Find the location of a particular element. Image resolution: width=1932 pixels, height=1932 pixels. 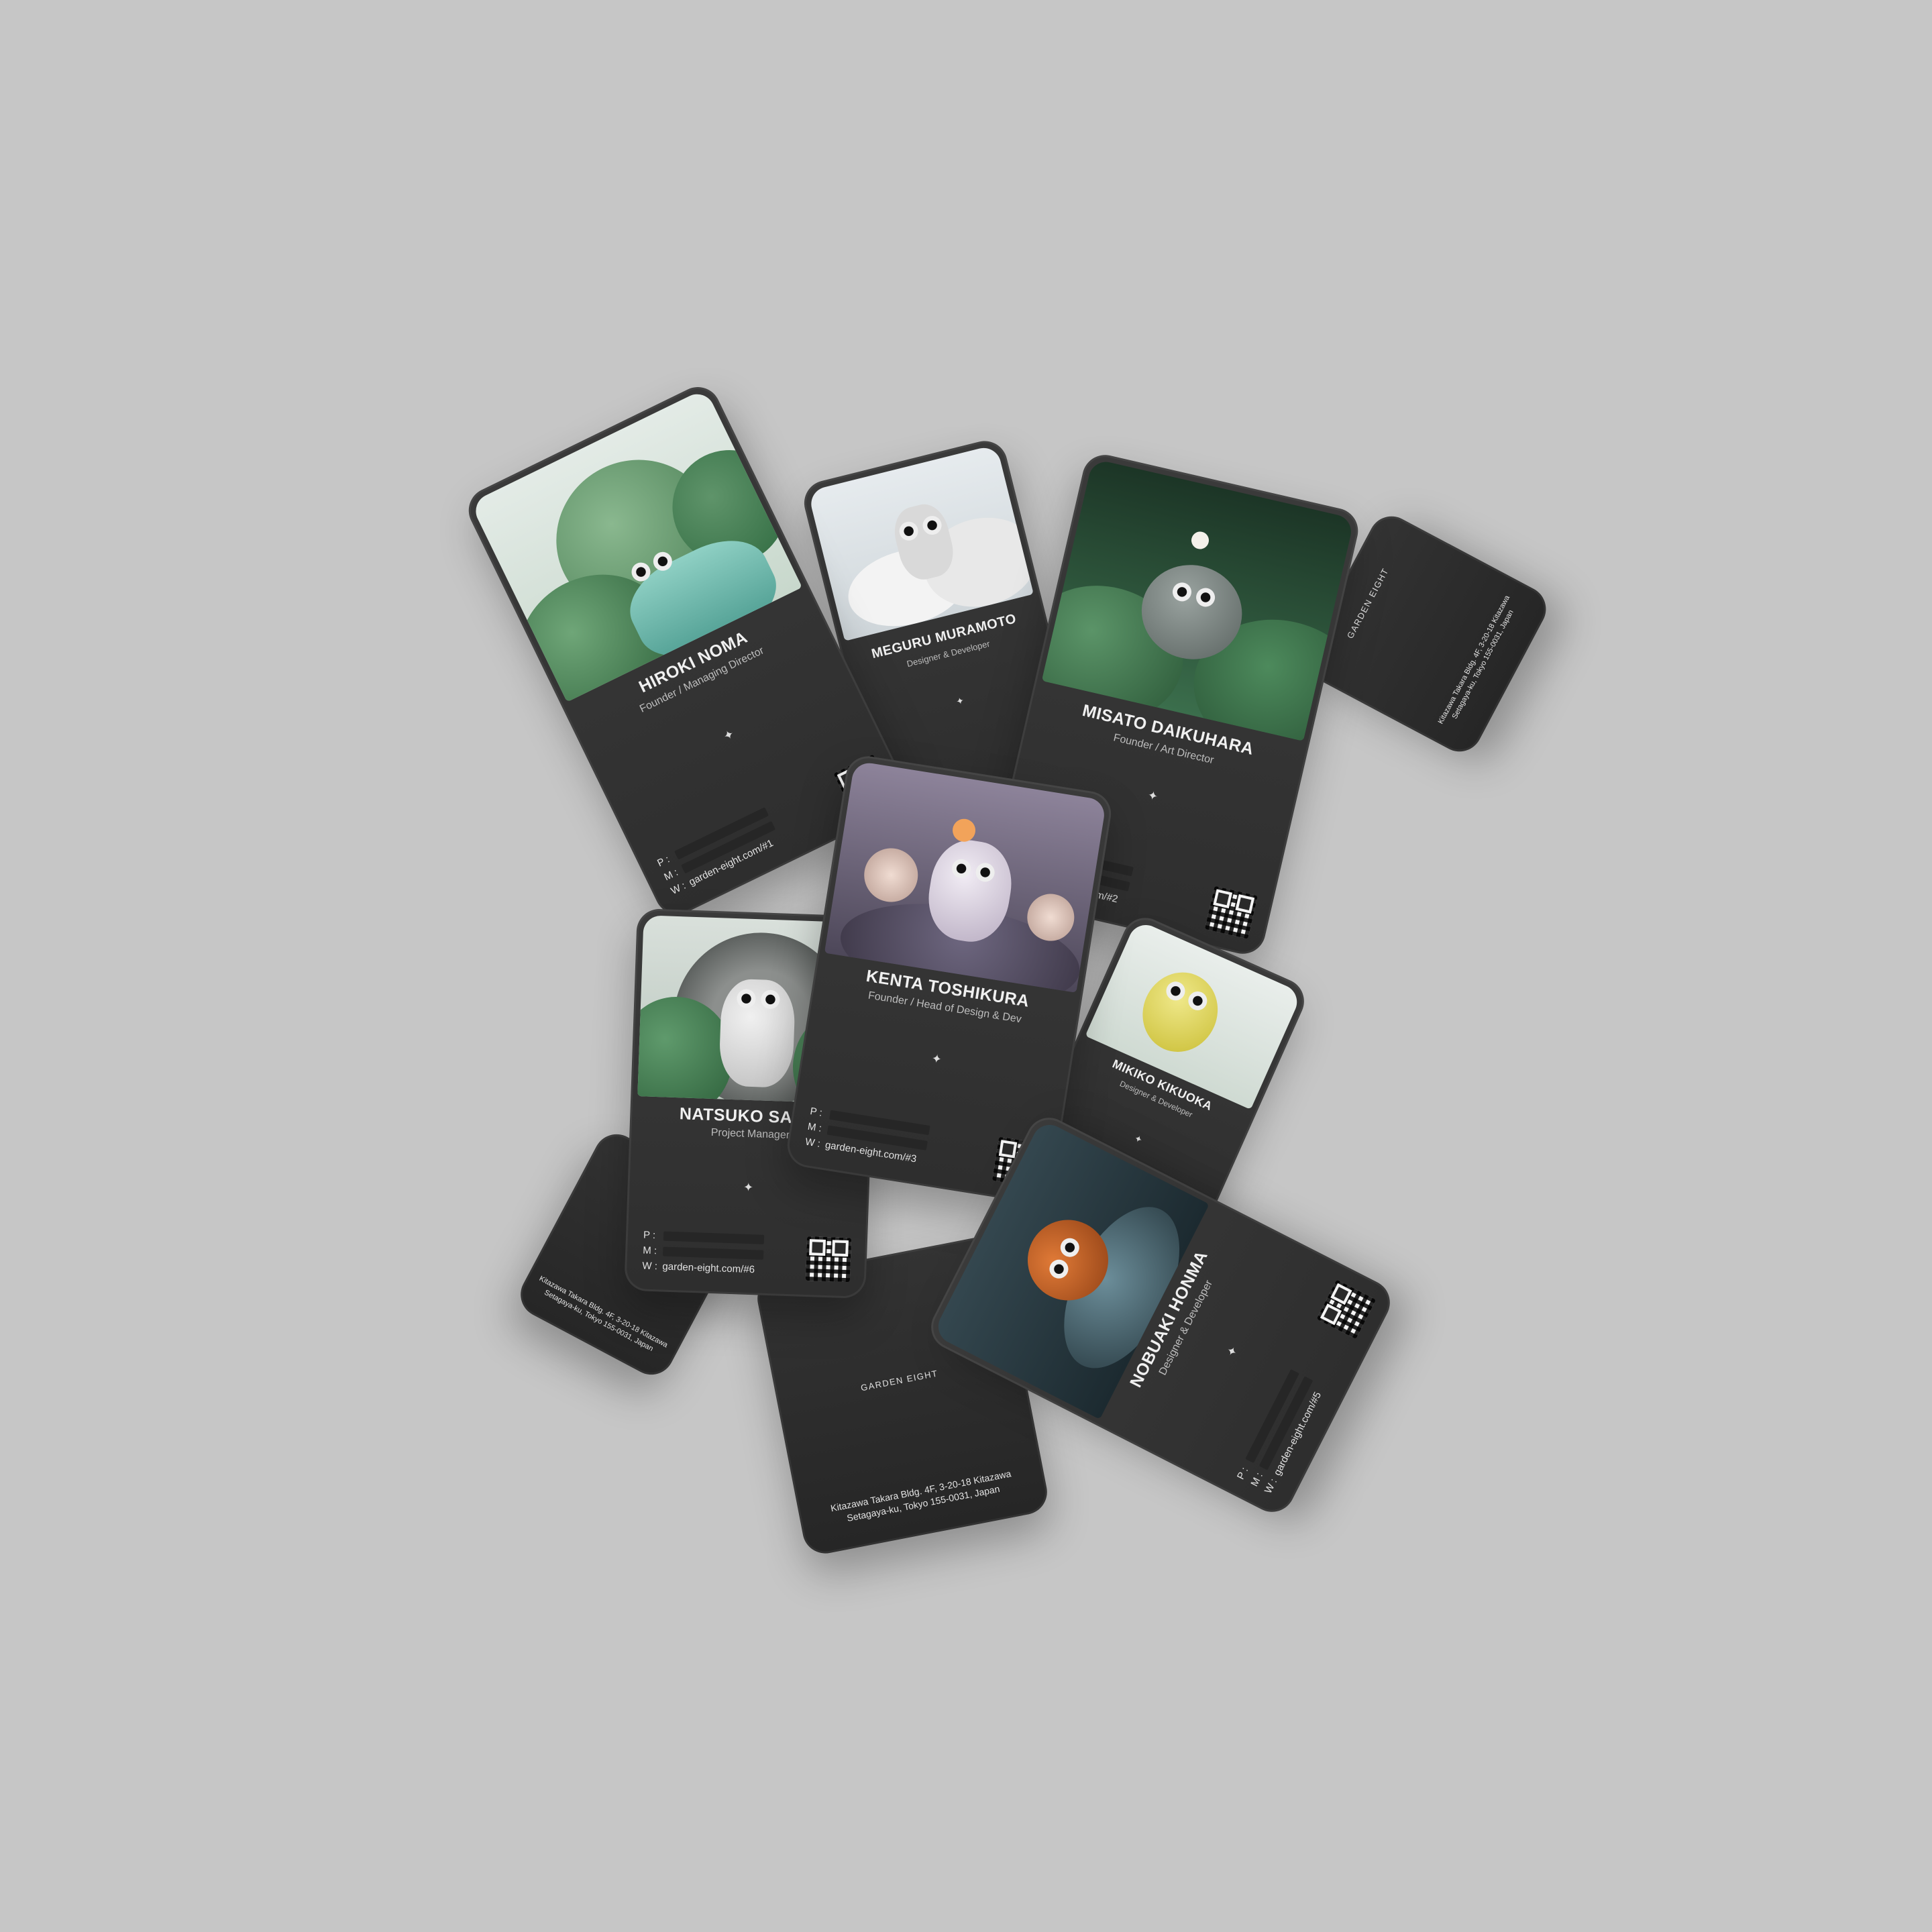

web-link: garden-eight.com/#6 is located at coordinates (708, 1268).